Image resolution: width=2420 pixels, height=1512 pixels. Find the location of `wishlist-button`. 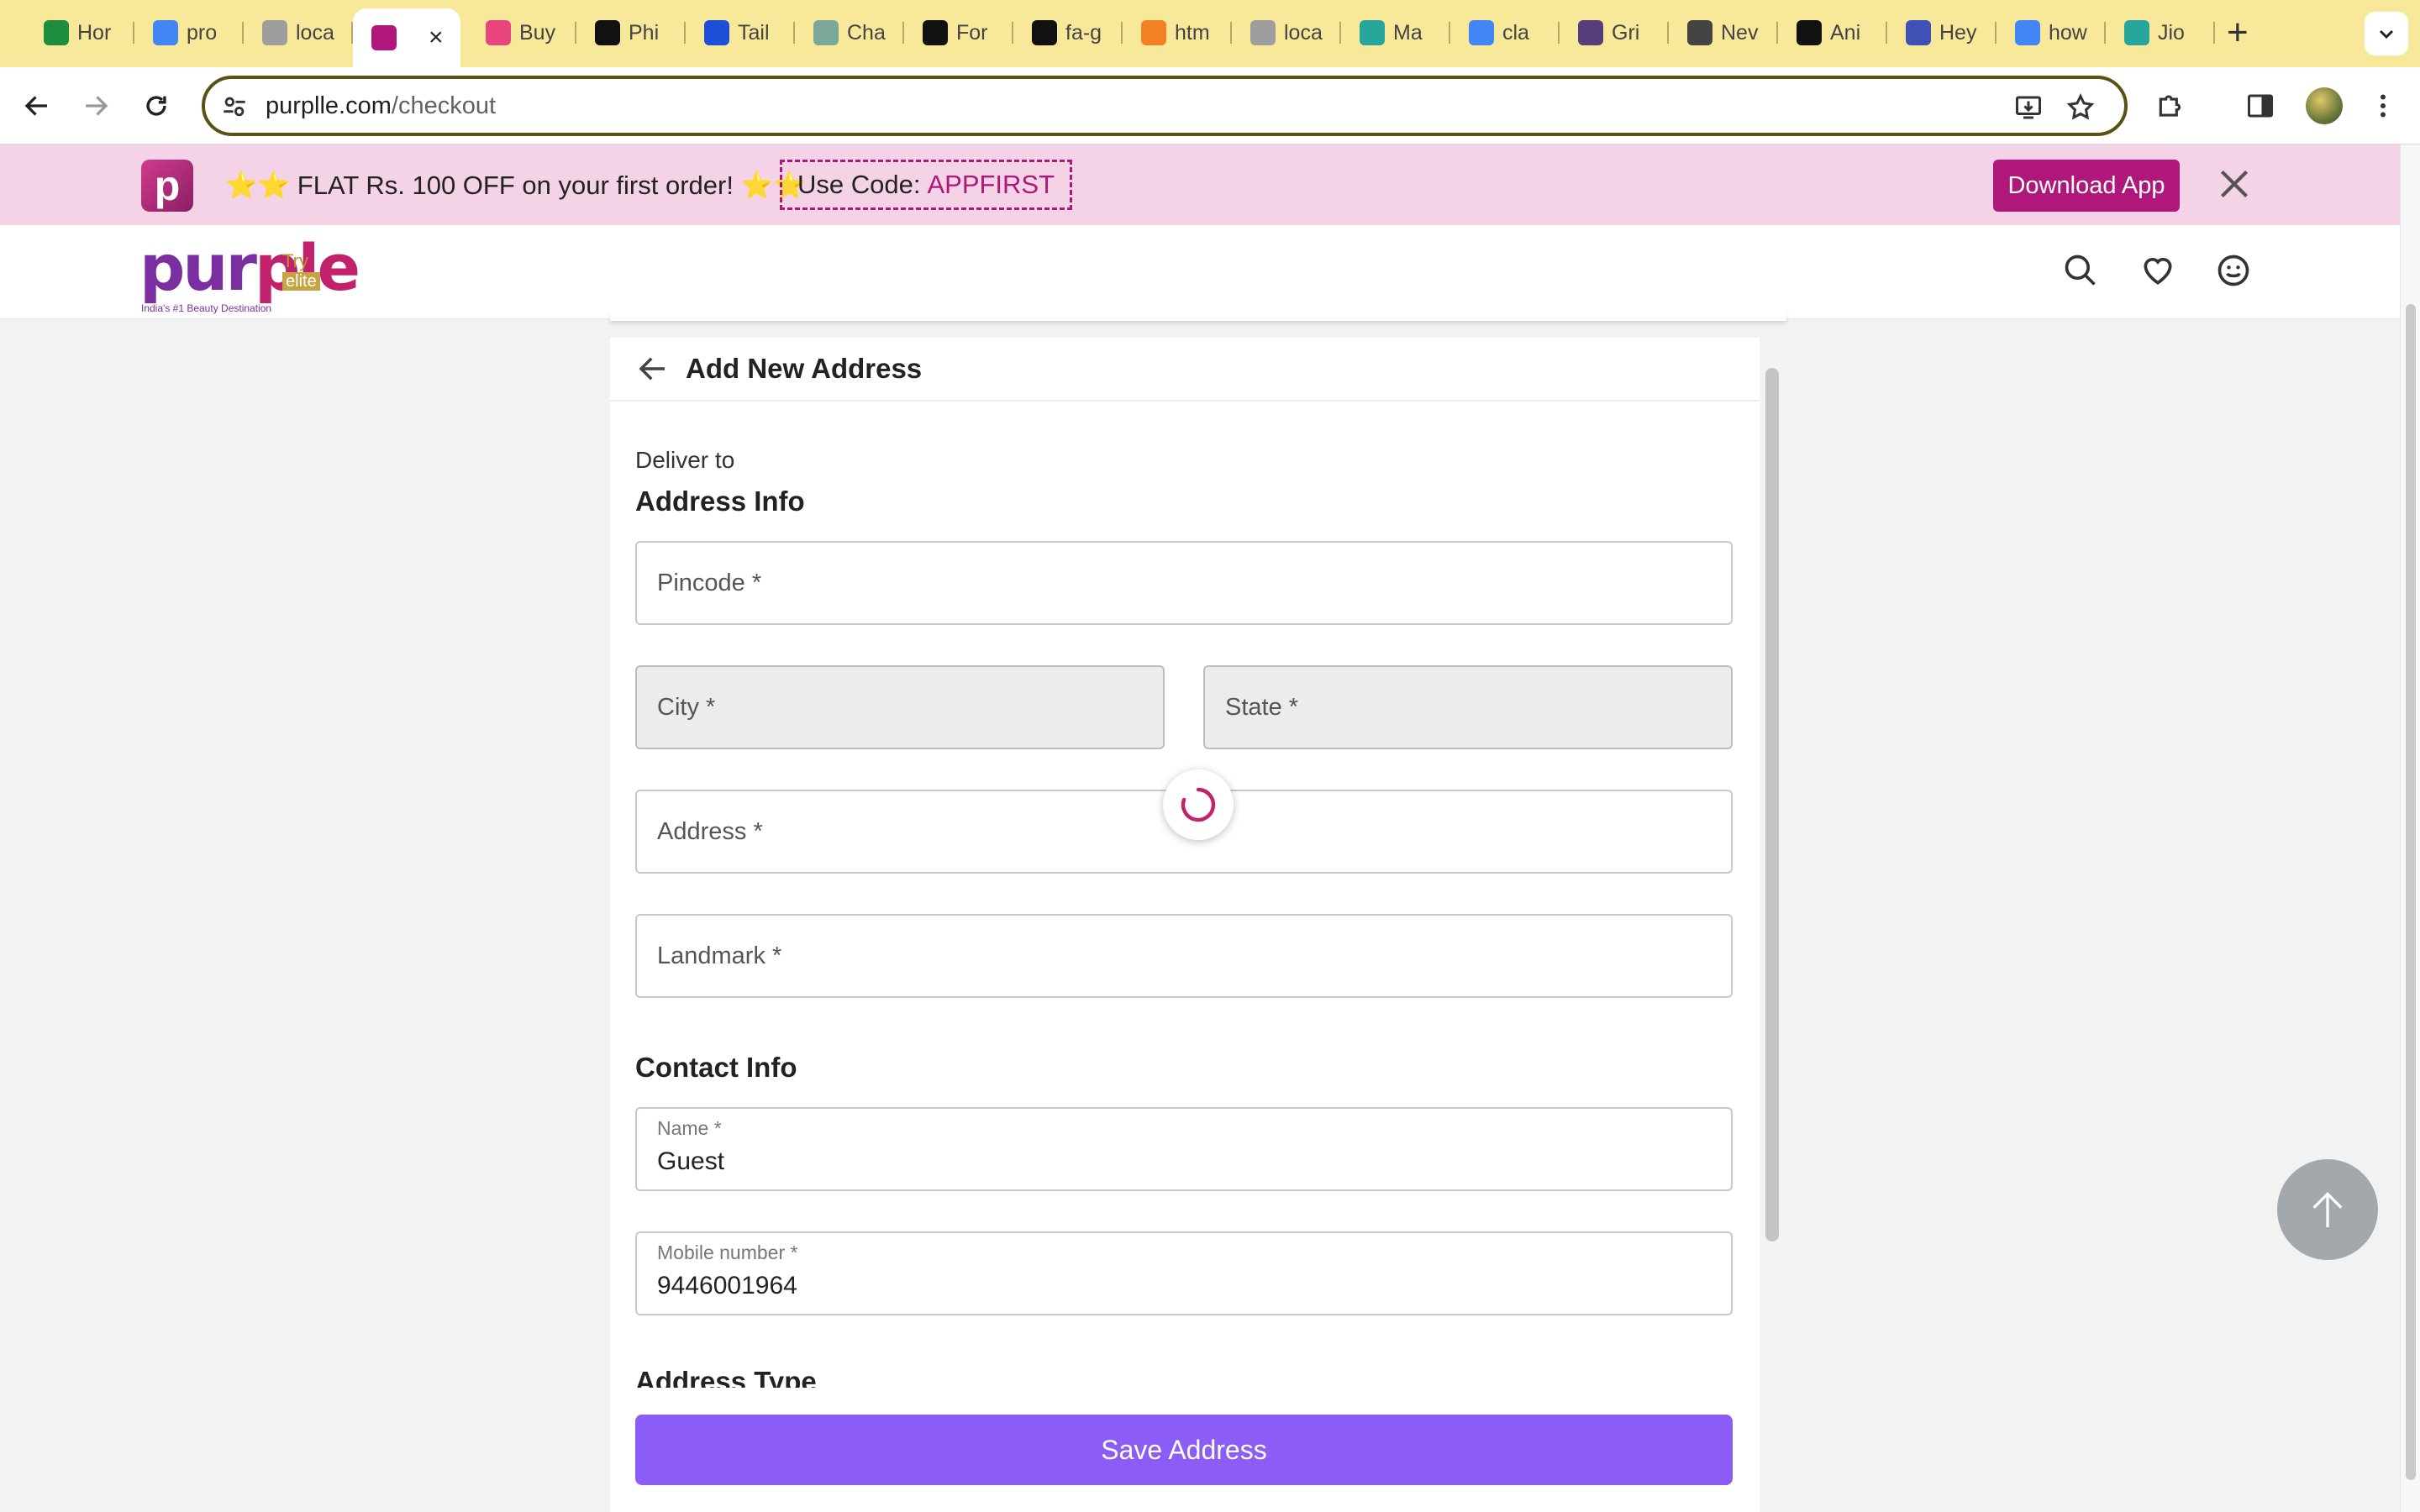

wishlist-button is located at coordinates (2157, 270).